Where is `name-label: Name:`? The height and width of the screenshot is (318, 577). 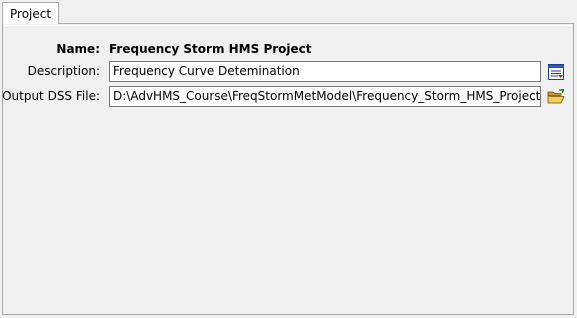
name-label: Name: is located at coordinates (78, 49).